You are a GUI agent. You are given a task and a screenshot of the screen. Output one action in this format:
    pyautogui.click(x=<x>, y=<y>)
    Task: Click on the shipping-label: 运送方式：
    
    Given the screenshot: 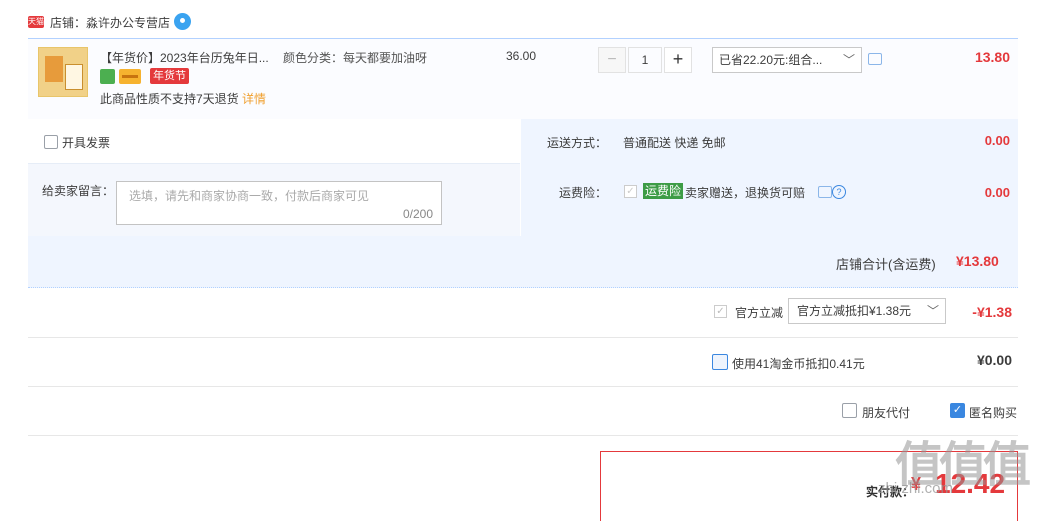 What is the action you would take?
    pyautogui.click(x=577, y=143)
    